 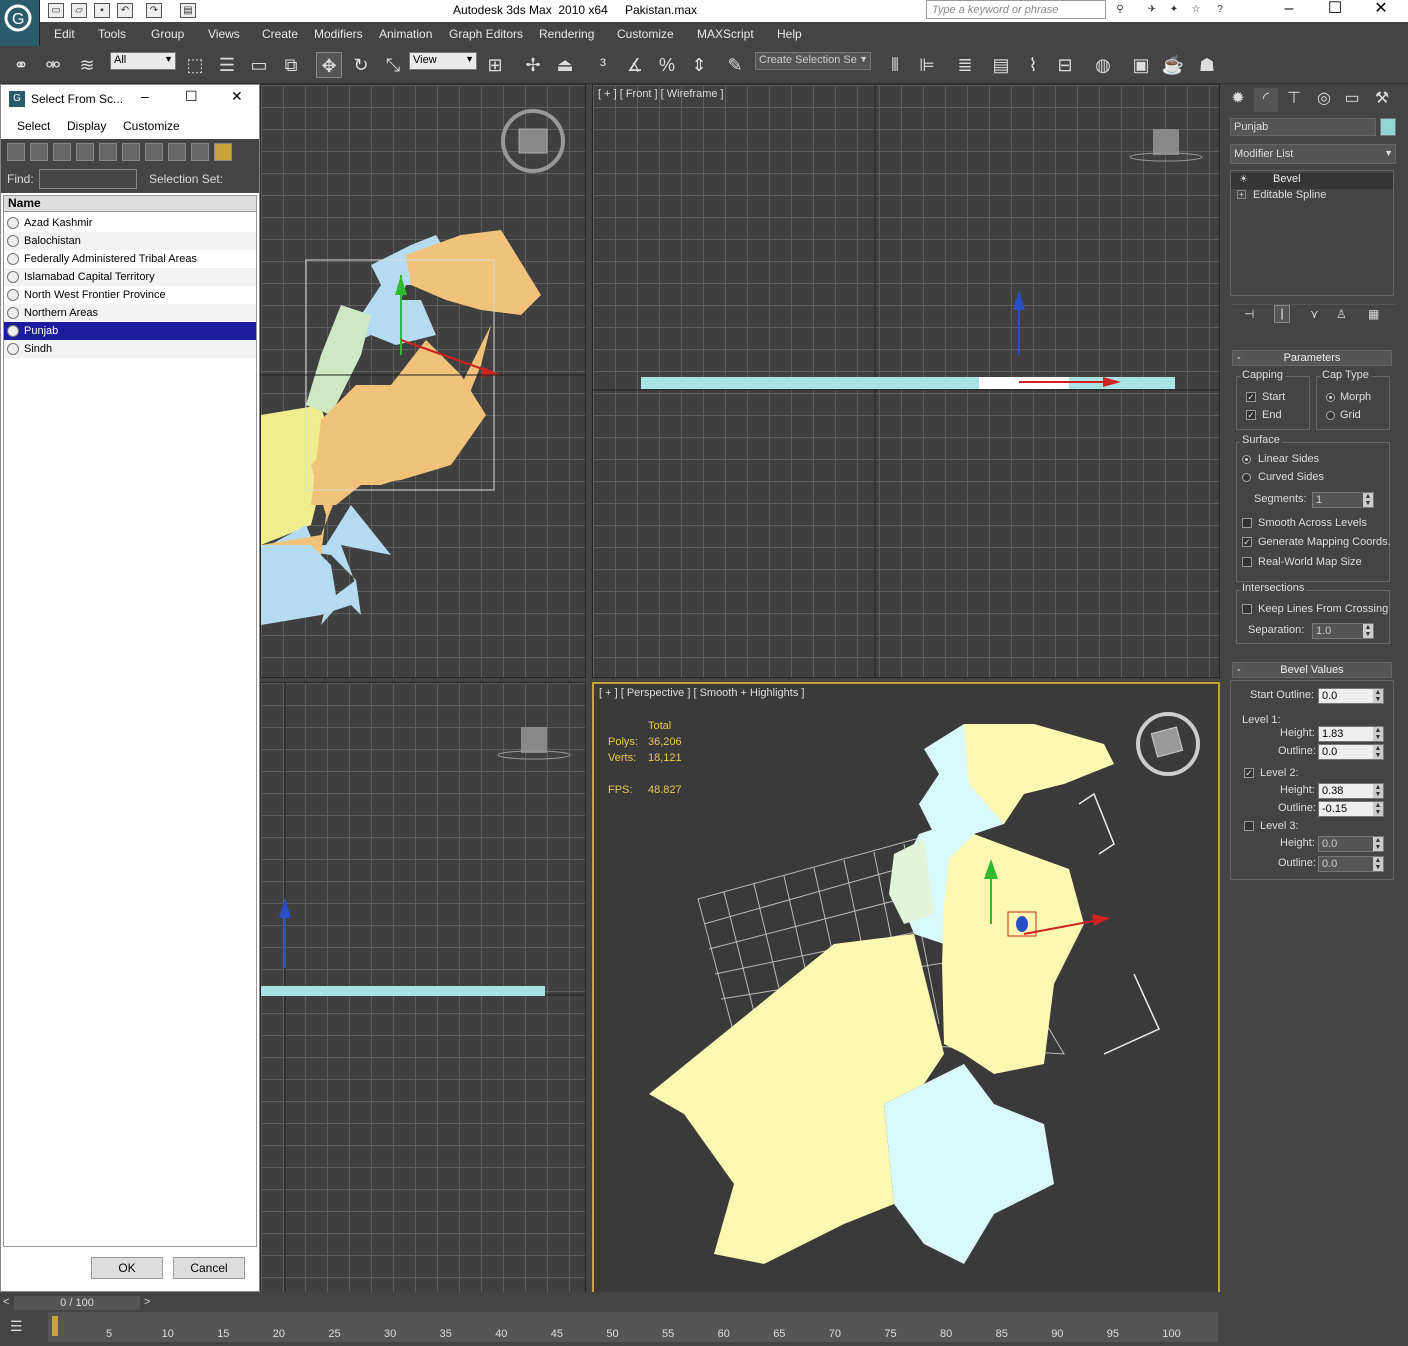 What do you see at coordinates (1246, 477) in the screenshot?
I see `curved-sides-radio` at bounding box center [1246, 477].